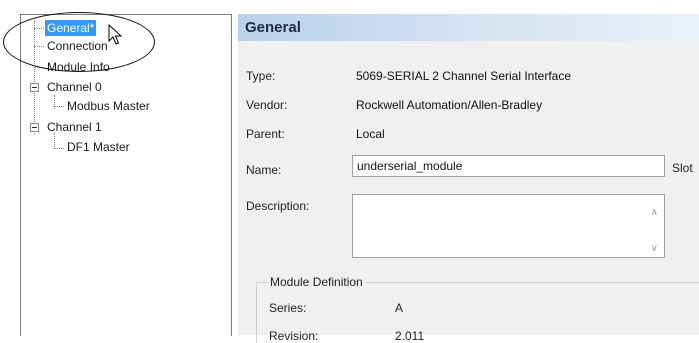 The image size is (699, 343). What do you see at coordinates (410, 336) in the screenshot?
I see `revision-value: 2.011` at bounding box center [410, 336].